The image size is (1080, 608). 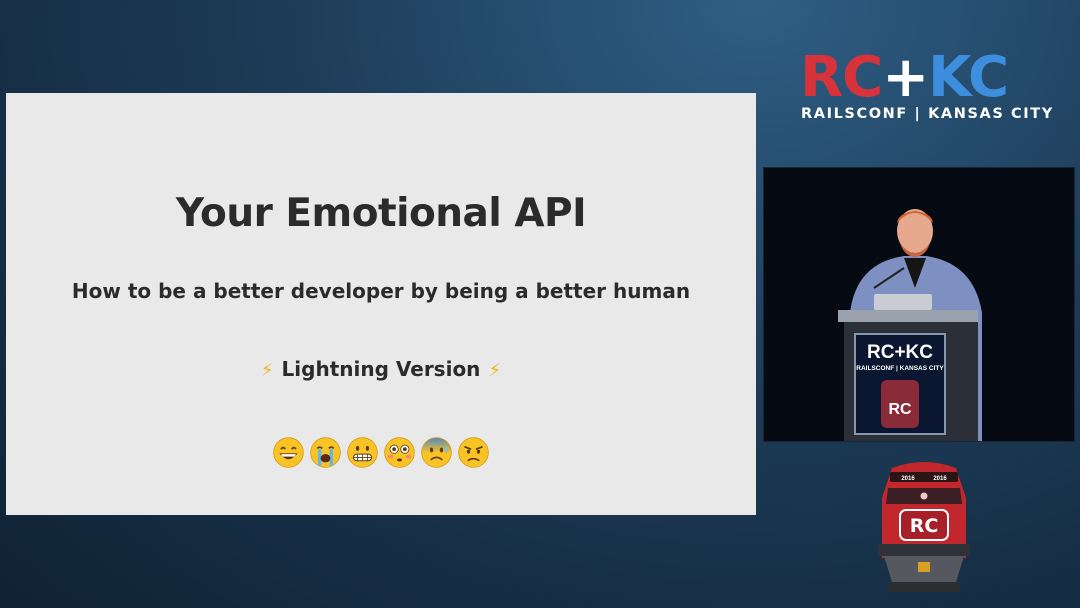 I want to click on speaker-video: RC+KC RAILSCONF | KANSAS CITY RC, so click(x=919, y=304).